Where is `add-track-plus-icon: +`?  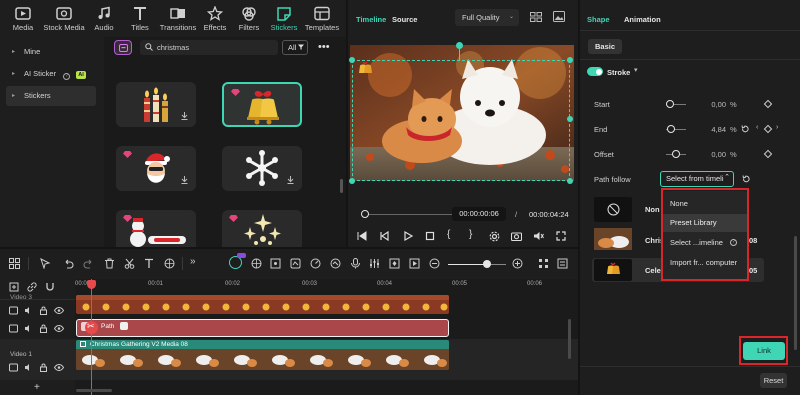 add-track-plus-icon: + is located at coordinates (37, 387).